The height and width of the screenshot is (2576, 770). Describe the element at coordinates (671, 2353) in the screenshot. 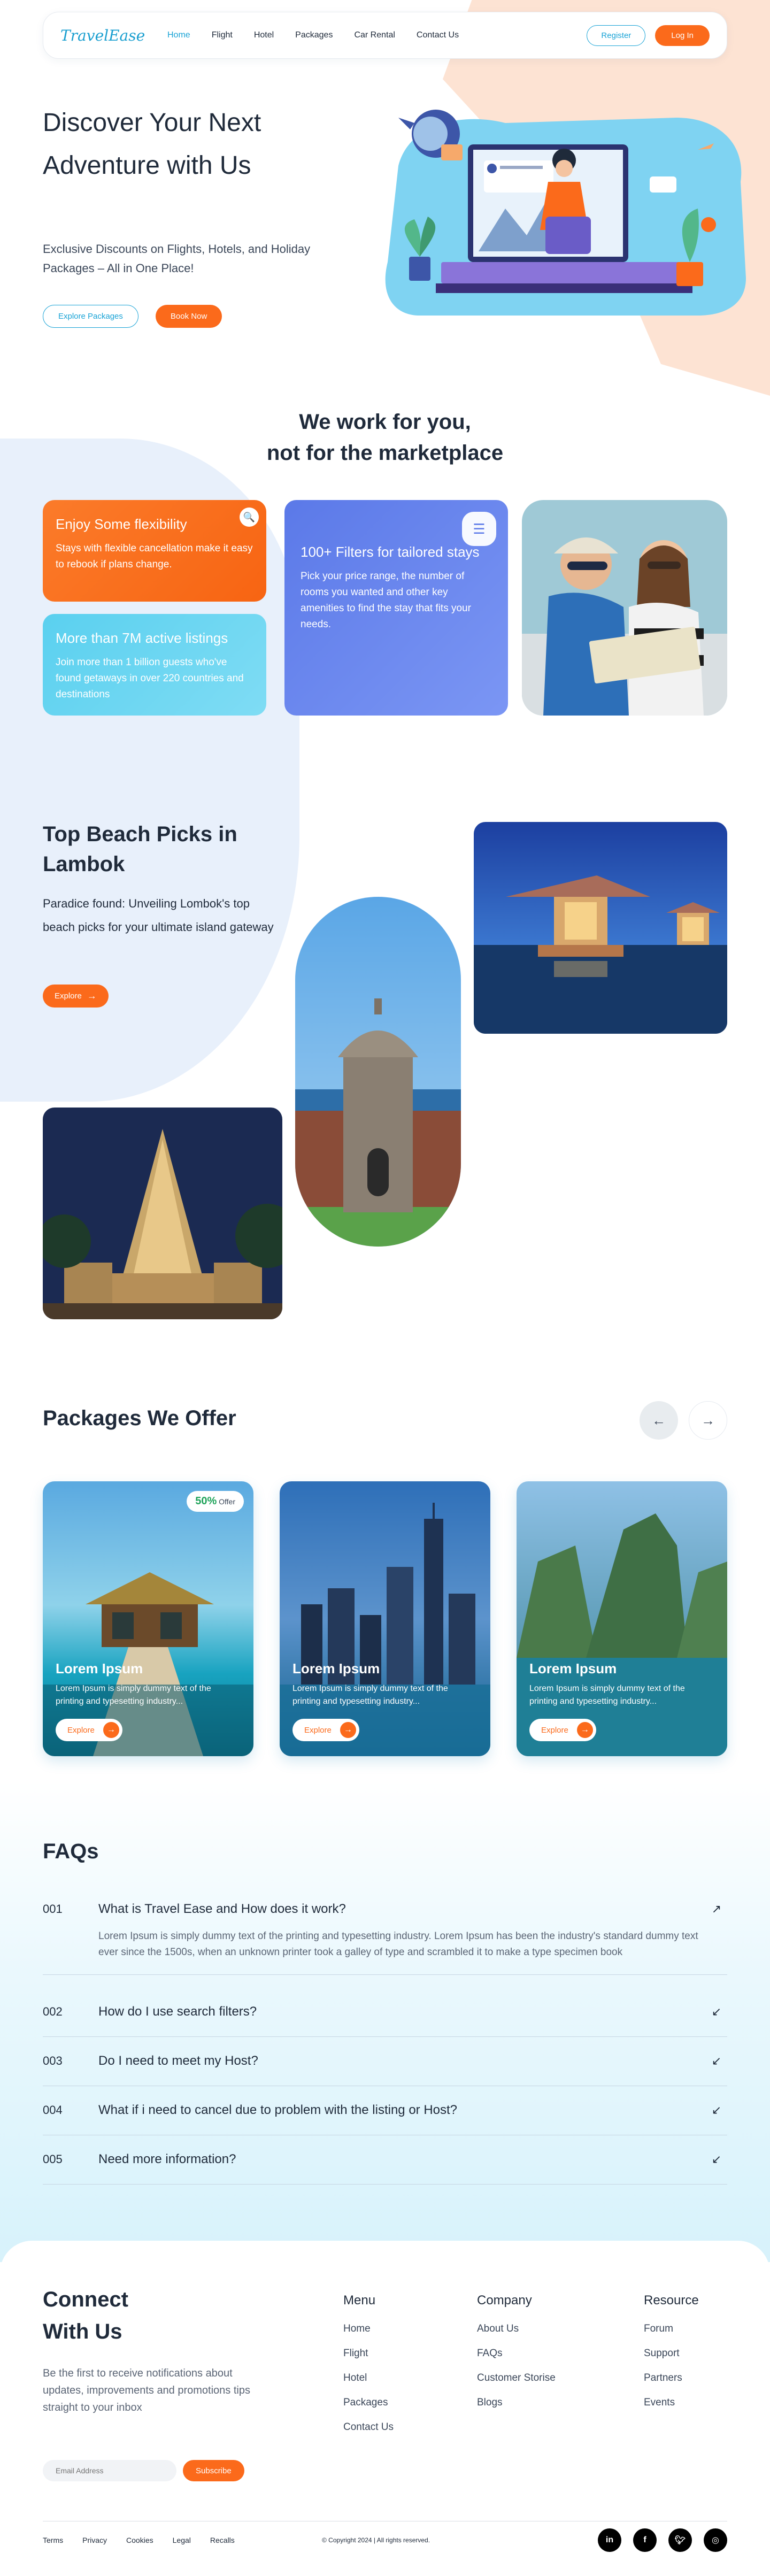

I see `footer-link-support: Support` at that location.